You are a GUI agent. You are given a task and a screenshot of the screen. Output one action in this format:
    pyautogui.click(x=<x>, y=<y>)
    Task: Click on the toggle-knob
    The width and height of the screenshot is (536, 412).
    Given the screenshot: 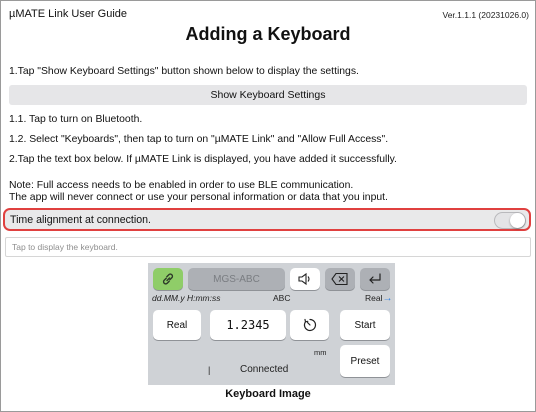 What is the action you would take?
    pyautogui.click(x=517, y=220)
    